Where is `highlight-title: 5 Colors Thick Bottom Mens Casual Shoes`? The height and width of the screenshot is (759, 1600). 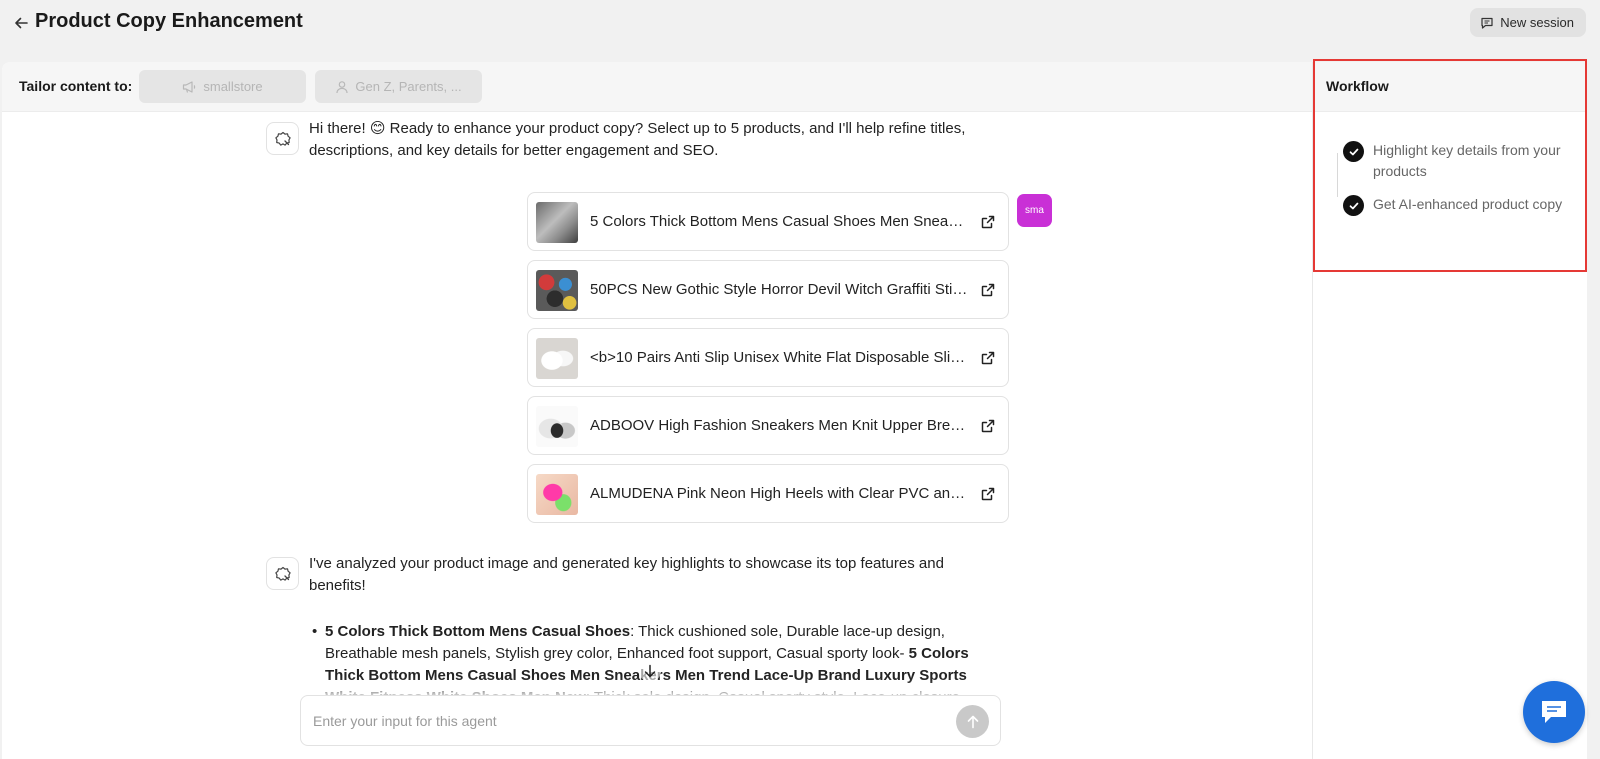
highlight-title: 5 Colors Thick Bottom Mens Casual Shoes is located at coordinates (478, 631).